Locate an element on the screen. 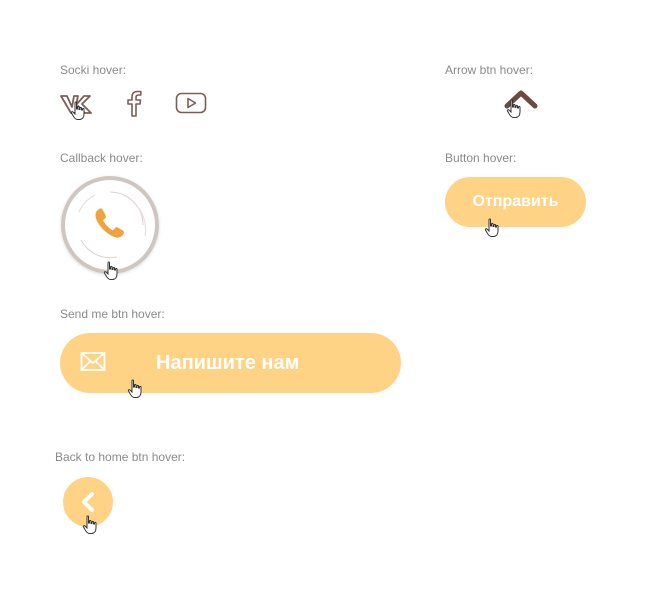  phone-icon is located at coordinates (109, 223).